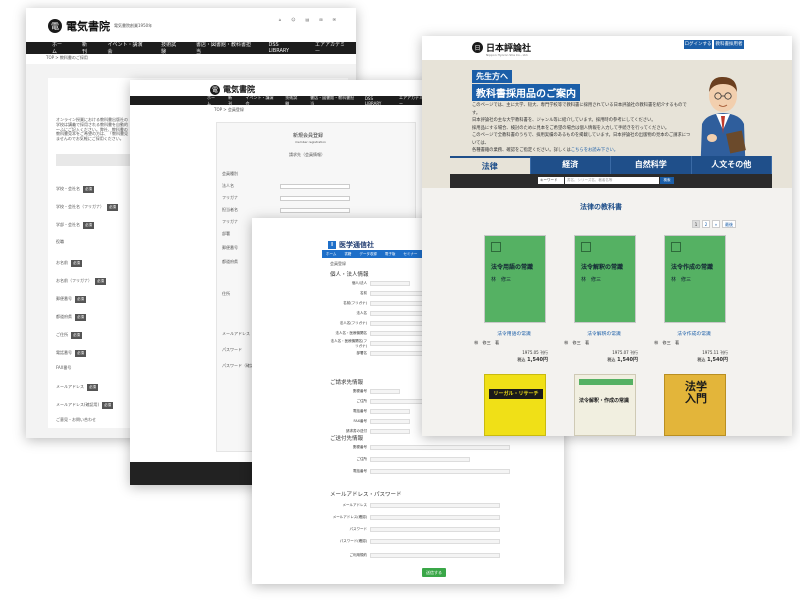 The image size is (800, 600). Describe the element at coordinates (410, 254) in the screenshot. I see `nav-item: セミナー` at that location.